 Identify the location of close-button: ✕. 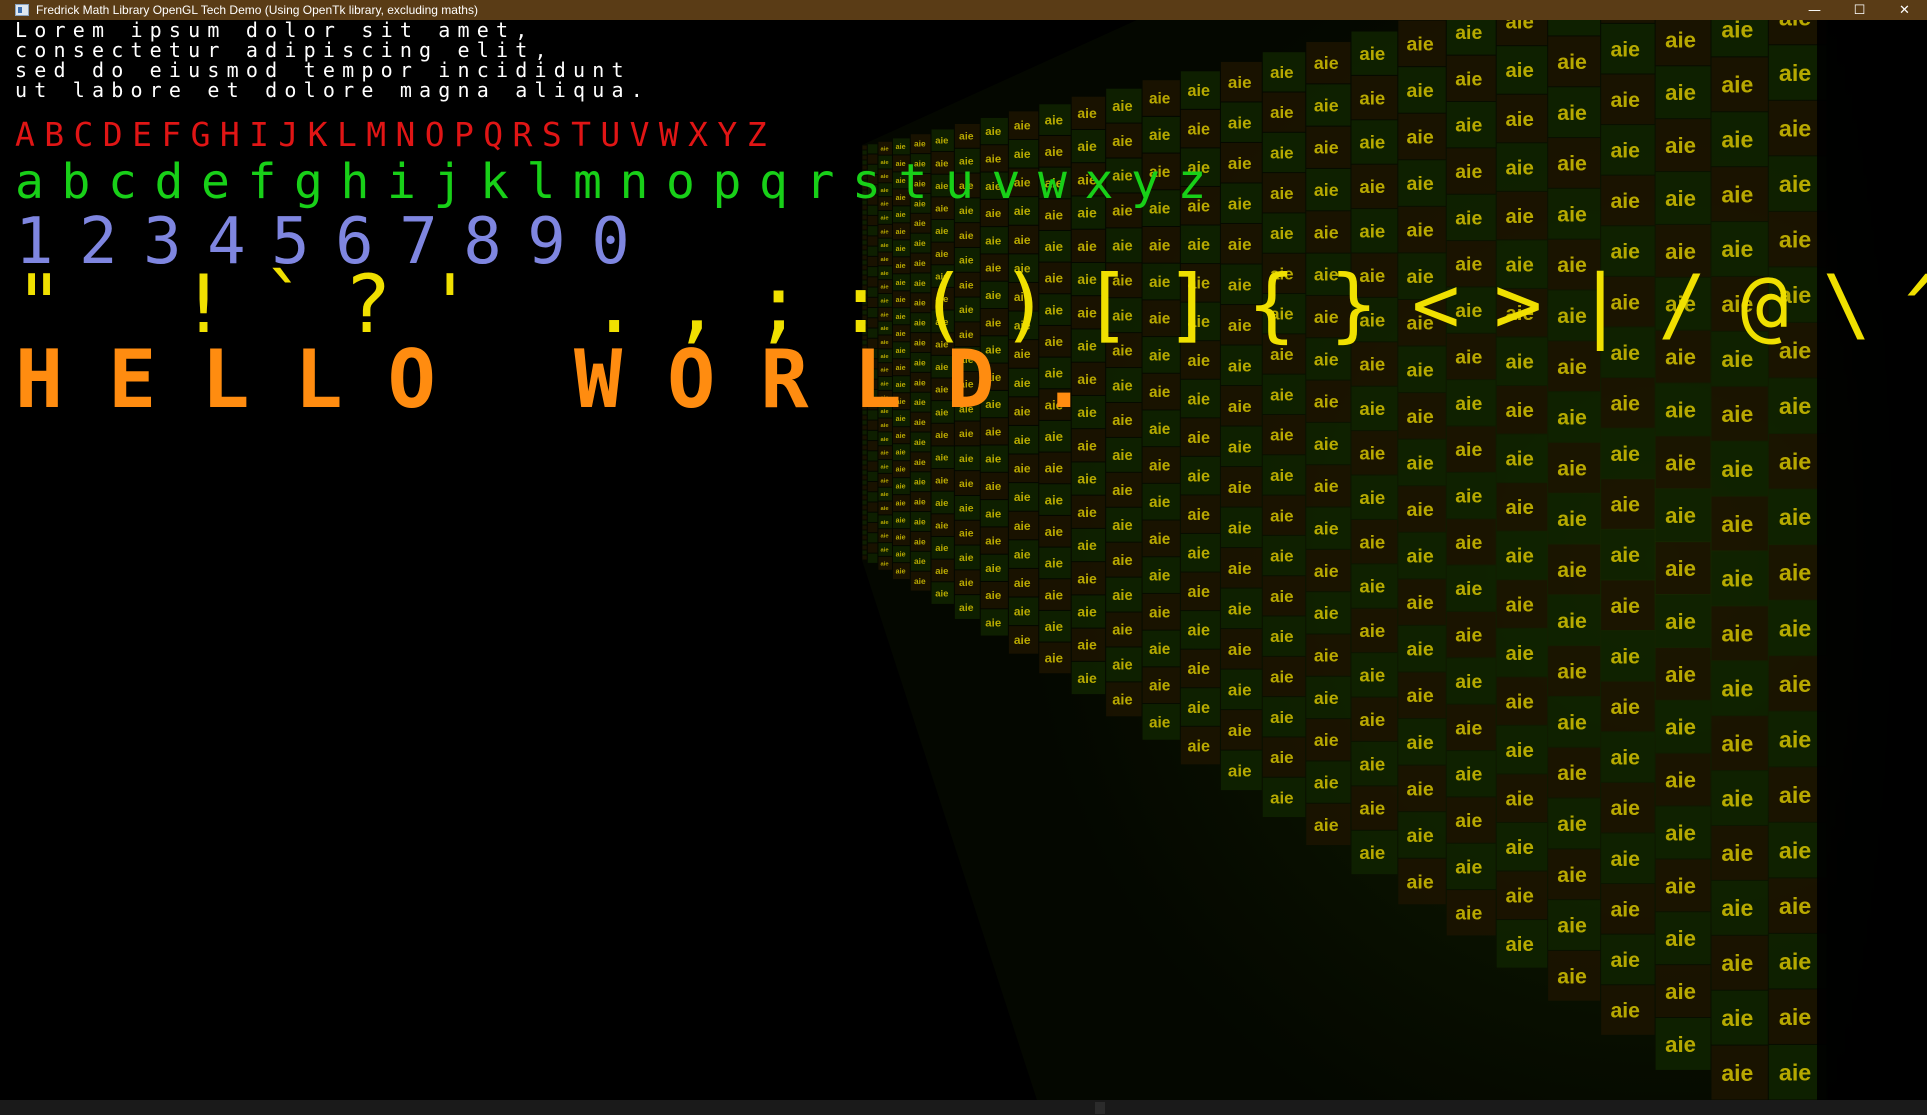
(1904, 10).